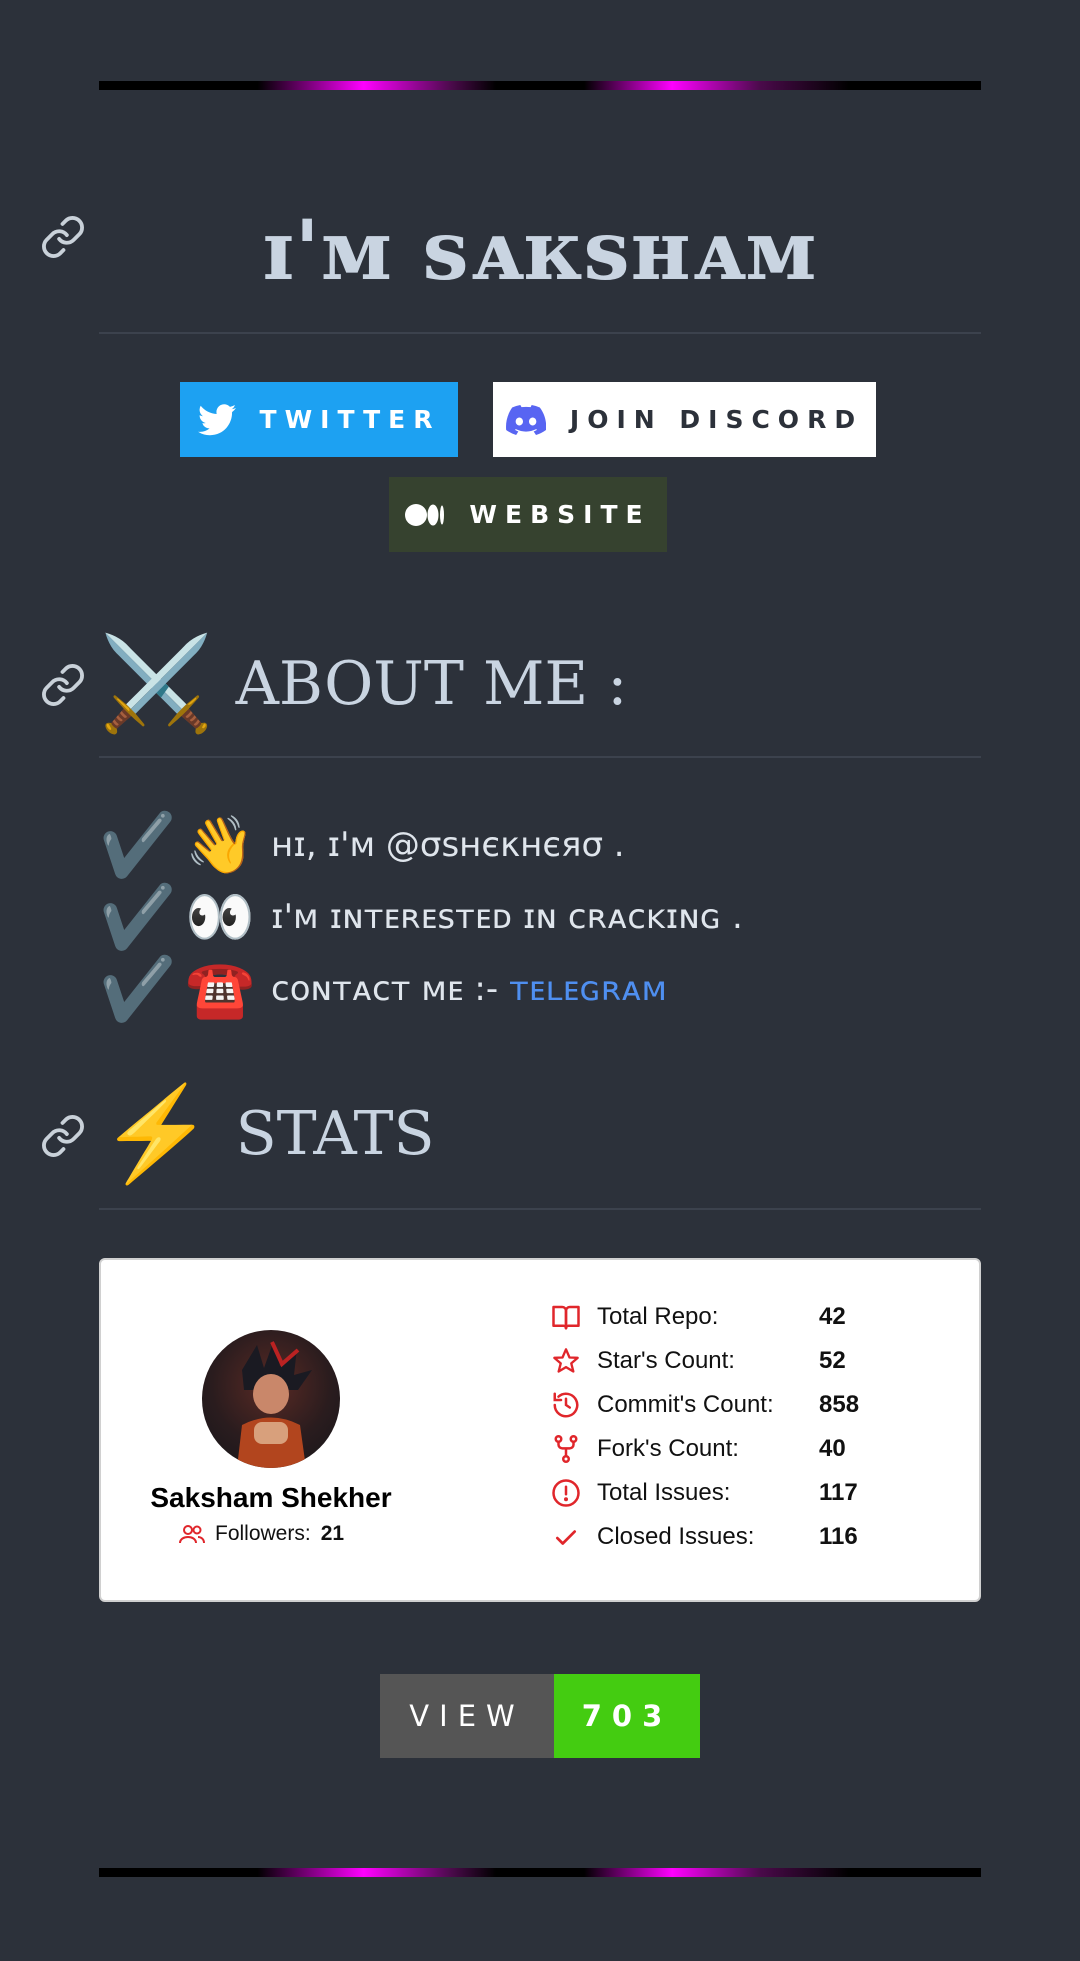 This screenshot has width=1080, height=1961. Describe the element at coordinates (540, 1872) in the screenshot. I see `bottom-divider` at that location.